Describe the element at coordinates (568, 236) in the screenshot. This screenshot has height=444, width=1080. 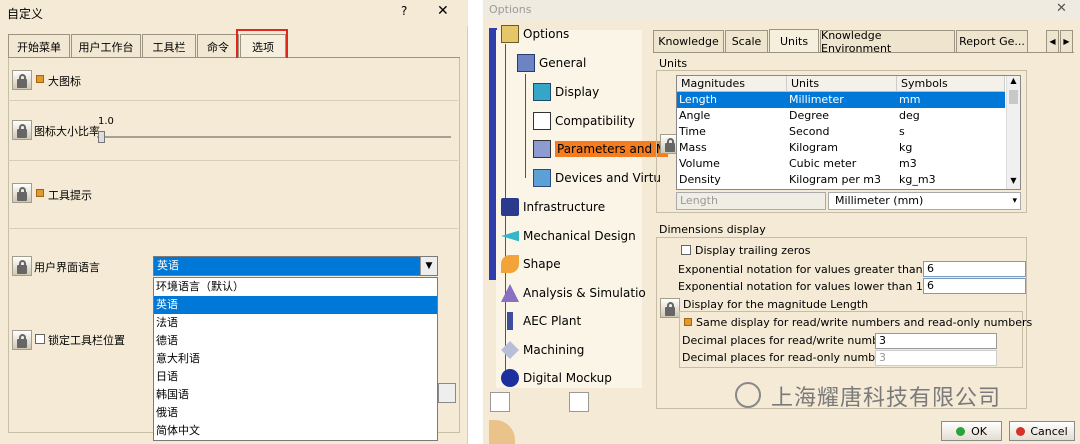
I see `tree-node-mechanical-design: Mechanical Design` at that location.